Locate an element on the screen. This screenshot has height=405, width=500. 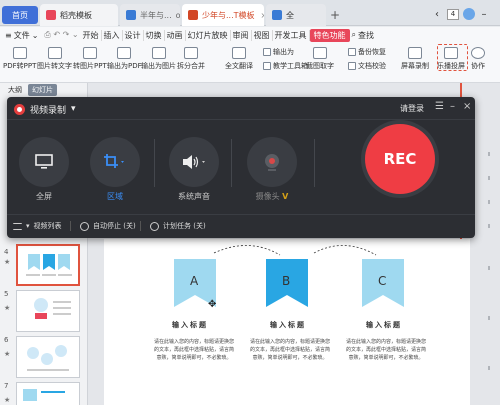
flag-label-b: B is located at coordinates (286, 281).